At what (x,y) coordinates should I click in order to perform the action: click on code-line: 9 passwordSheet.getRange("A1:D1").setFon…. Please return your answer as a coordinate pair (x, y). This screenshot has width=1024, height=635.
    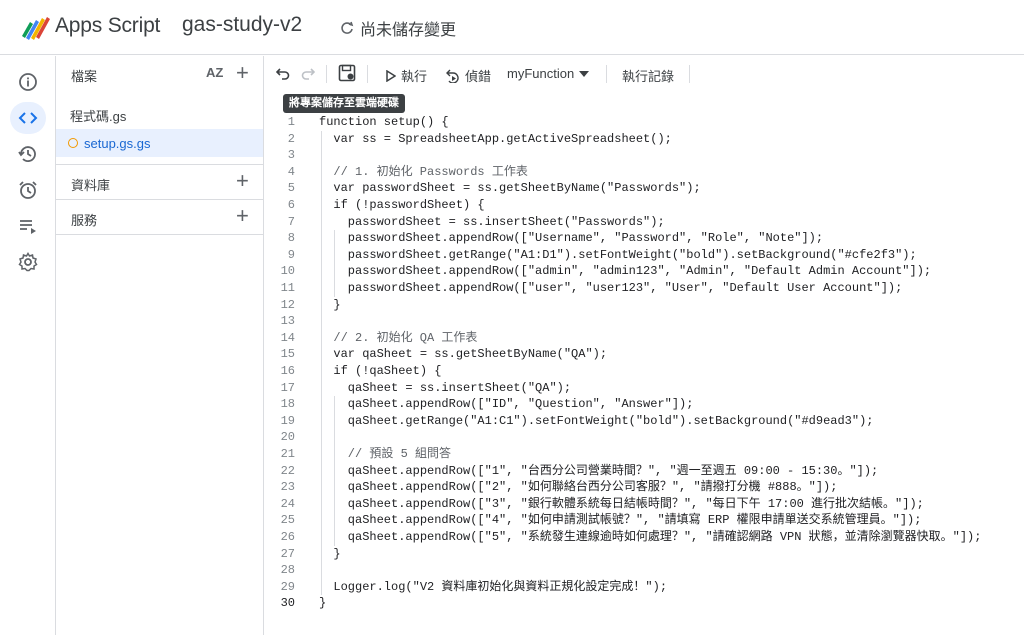
    Looking at the image, I should click on (644, 255).